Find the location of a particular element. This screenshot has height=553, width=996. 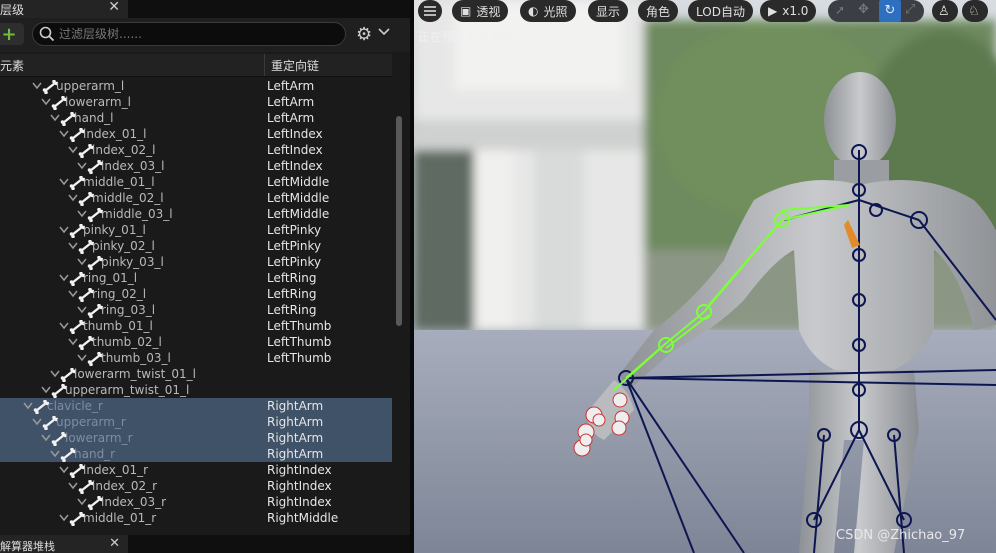

scale-icon: ⤢ is located at coordinates (910, 9).